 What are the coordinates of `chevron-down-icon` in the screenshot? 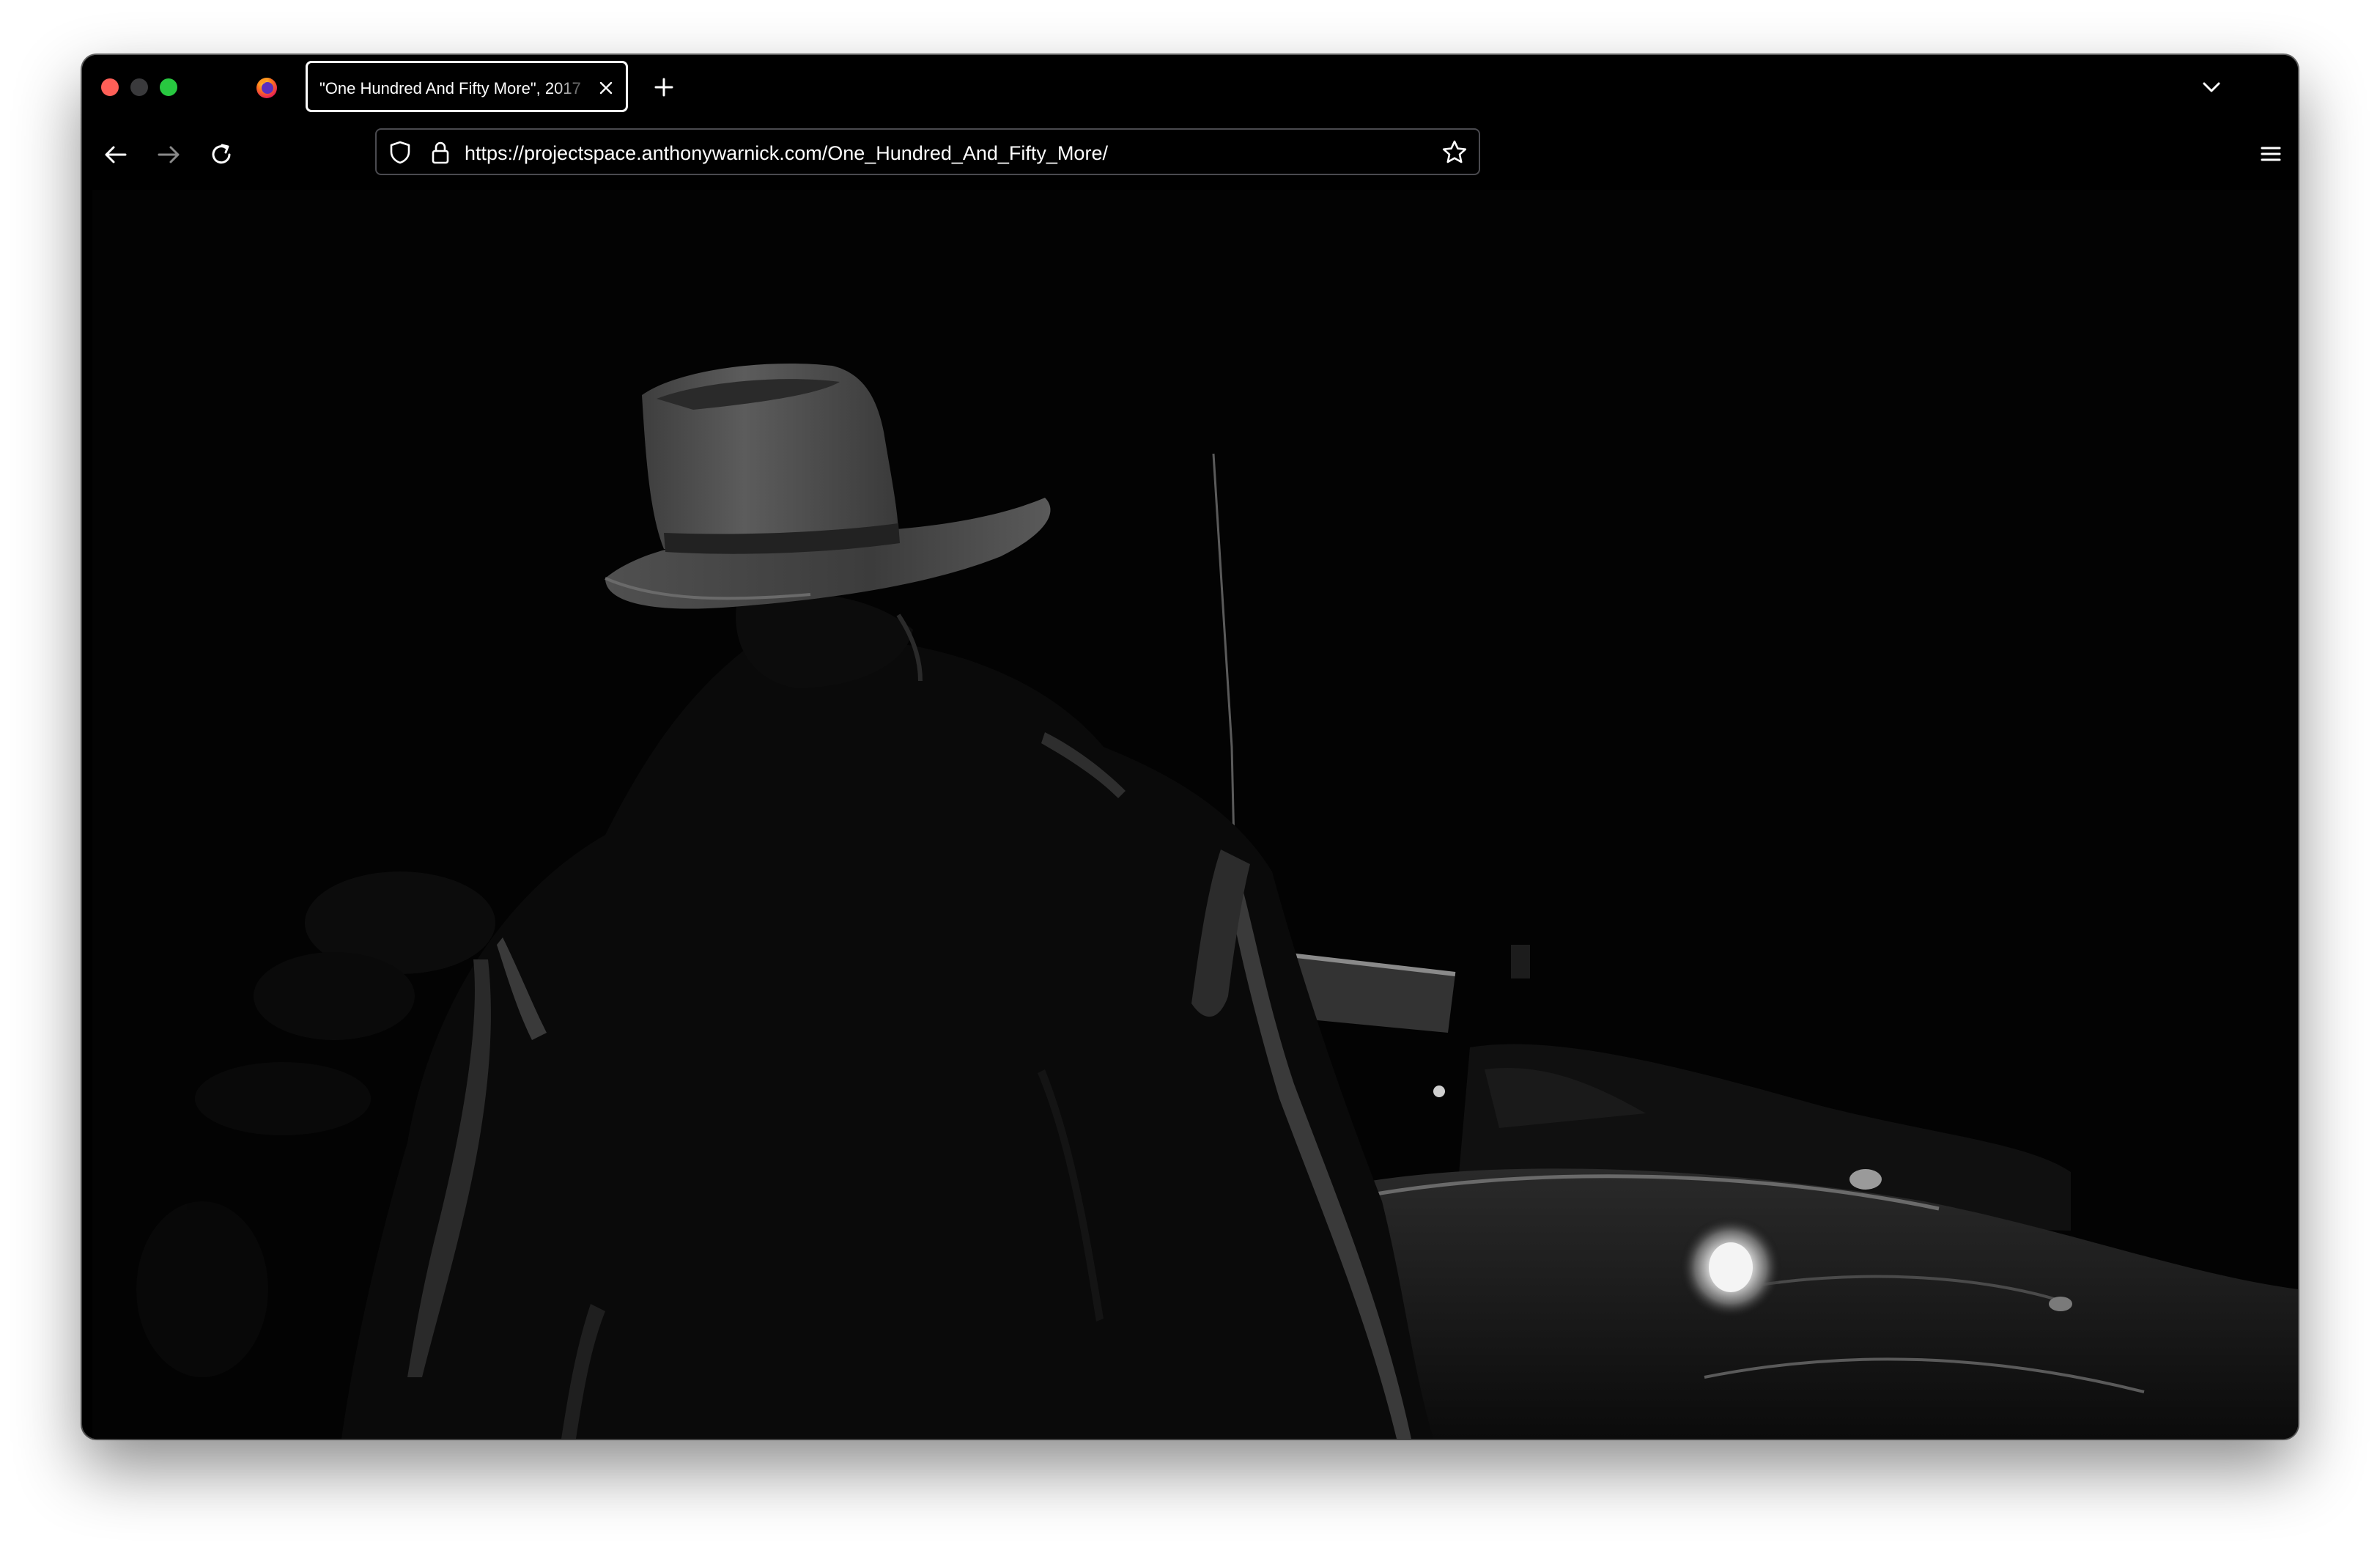 It's located at (2211, 87).